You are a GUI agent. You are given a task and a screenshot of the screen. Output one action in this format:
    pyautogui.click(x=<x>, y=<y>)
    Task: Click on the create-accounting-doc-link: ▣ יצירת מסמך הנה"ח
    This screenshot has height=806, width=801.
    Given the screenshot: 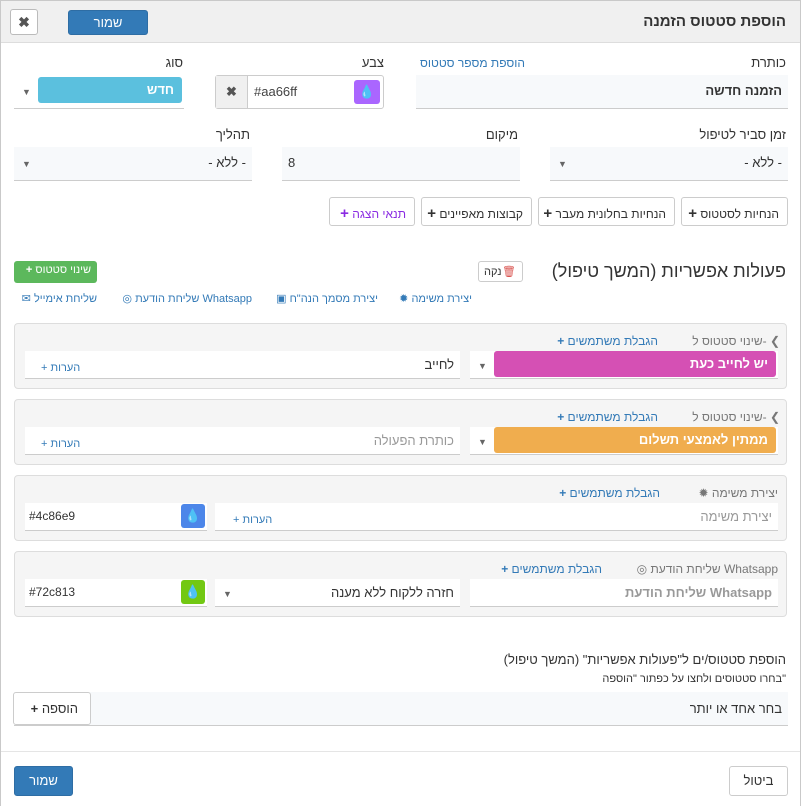 What is the action you would take?
    pyautogui.click(x=327, y=298)
    